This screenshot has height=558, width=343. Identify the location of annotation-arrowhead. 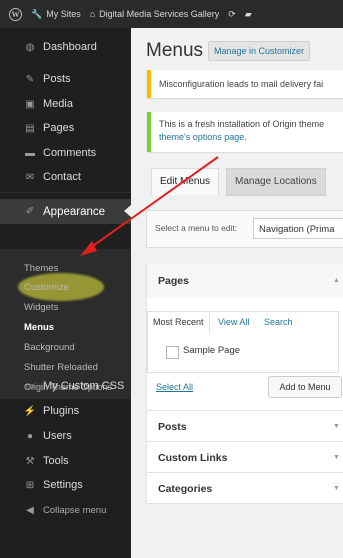
(88, 248).